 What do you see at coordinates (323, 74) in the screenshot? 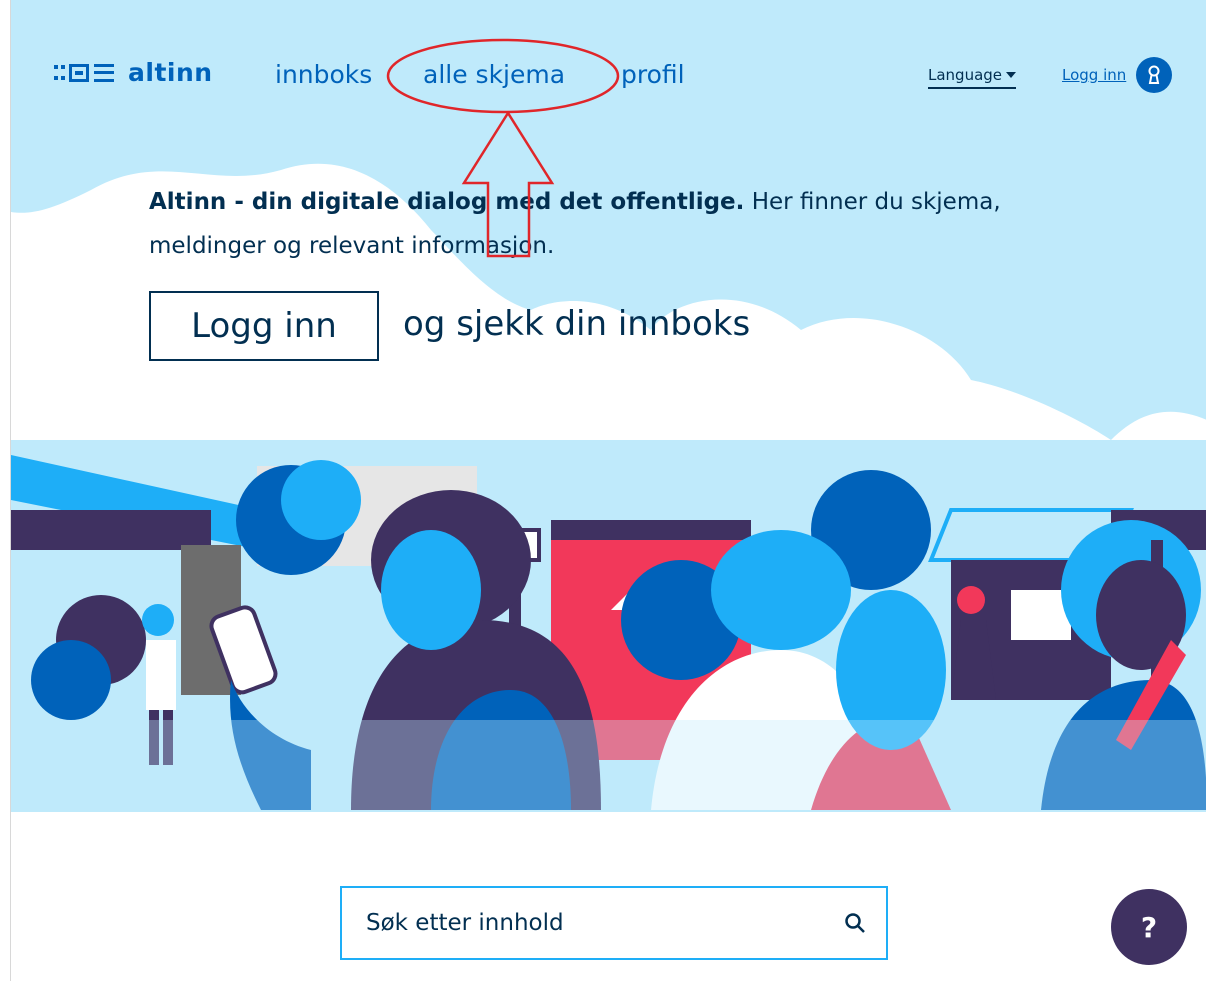
I see `nav-innboks: innboks` at bounding box center [323, 74].